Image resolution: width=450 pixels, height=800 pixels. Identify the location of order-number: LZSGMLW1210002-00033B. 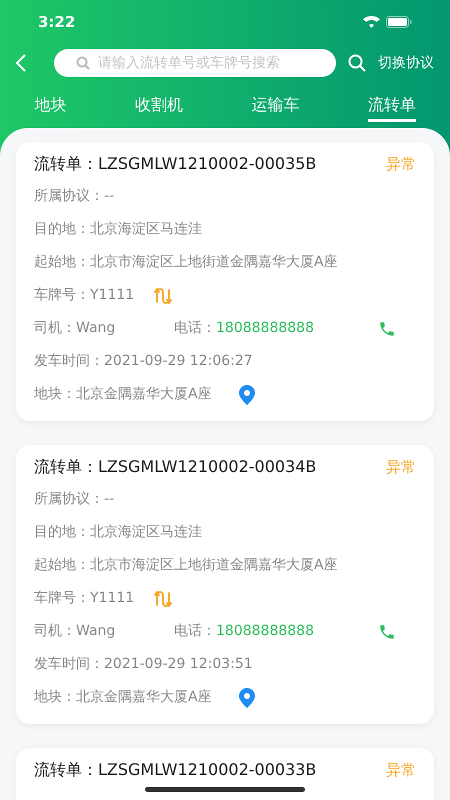
(207, 770).